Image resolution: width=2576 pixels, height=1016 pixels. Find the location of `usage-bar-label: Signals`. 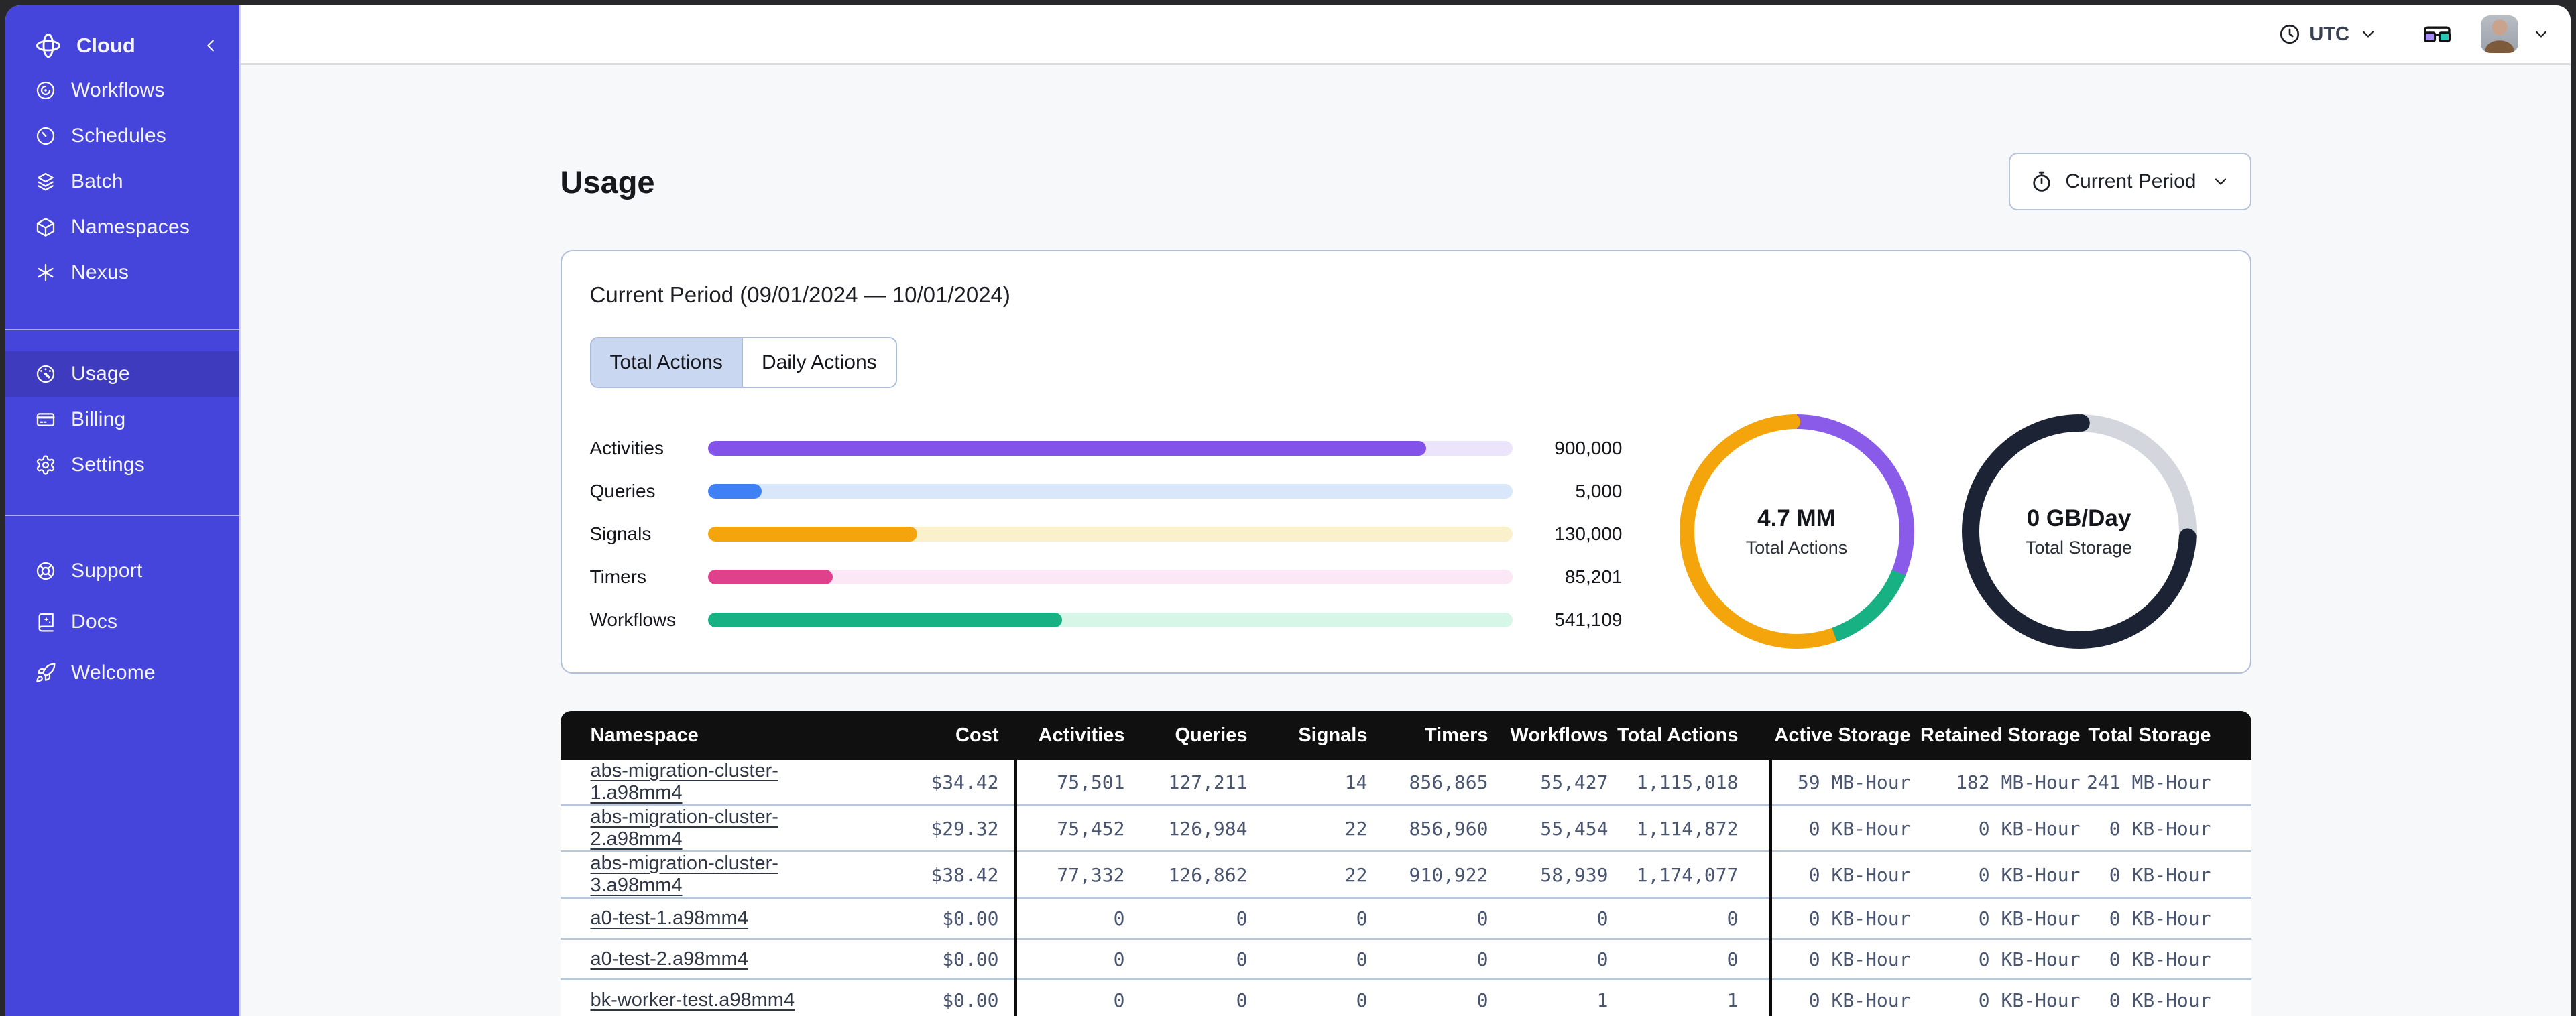

usage-bar-label: Signals is located at coordinates (620, 533).